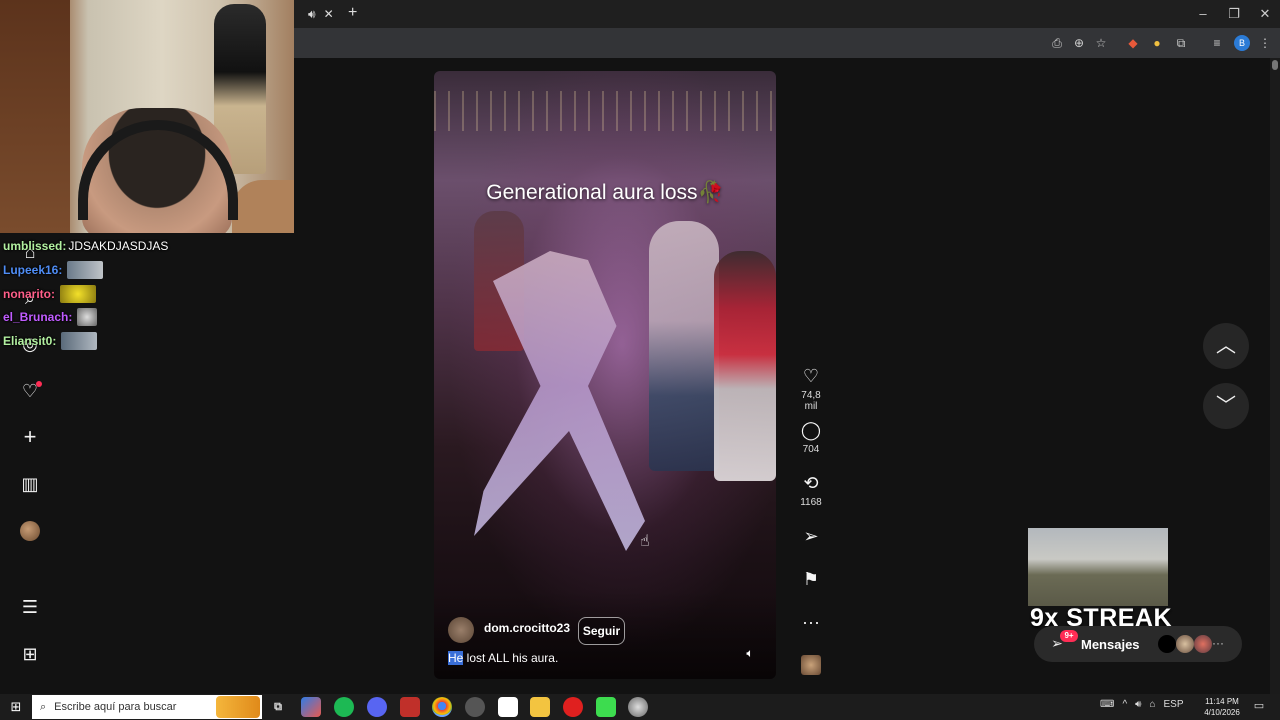  Describe the element at coordinates (1222, 701) in the screenshot. I see `clock-time: 11:14 PM` at that location.